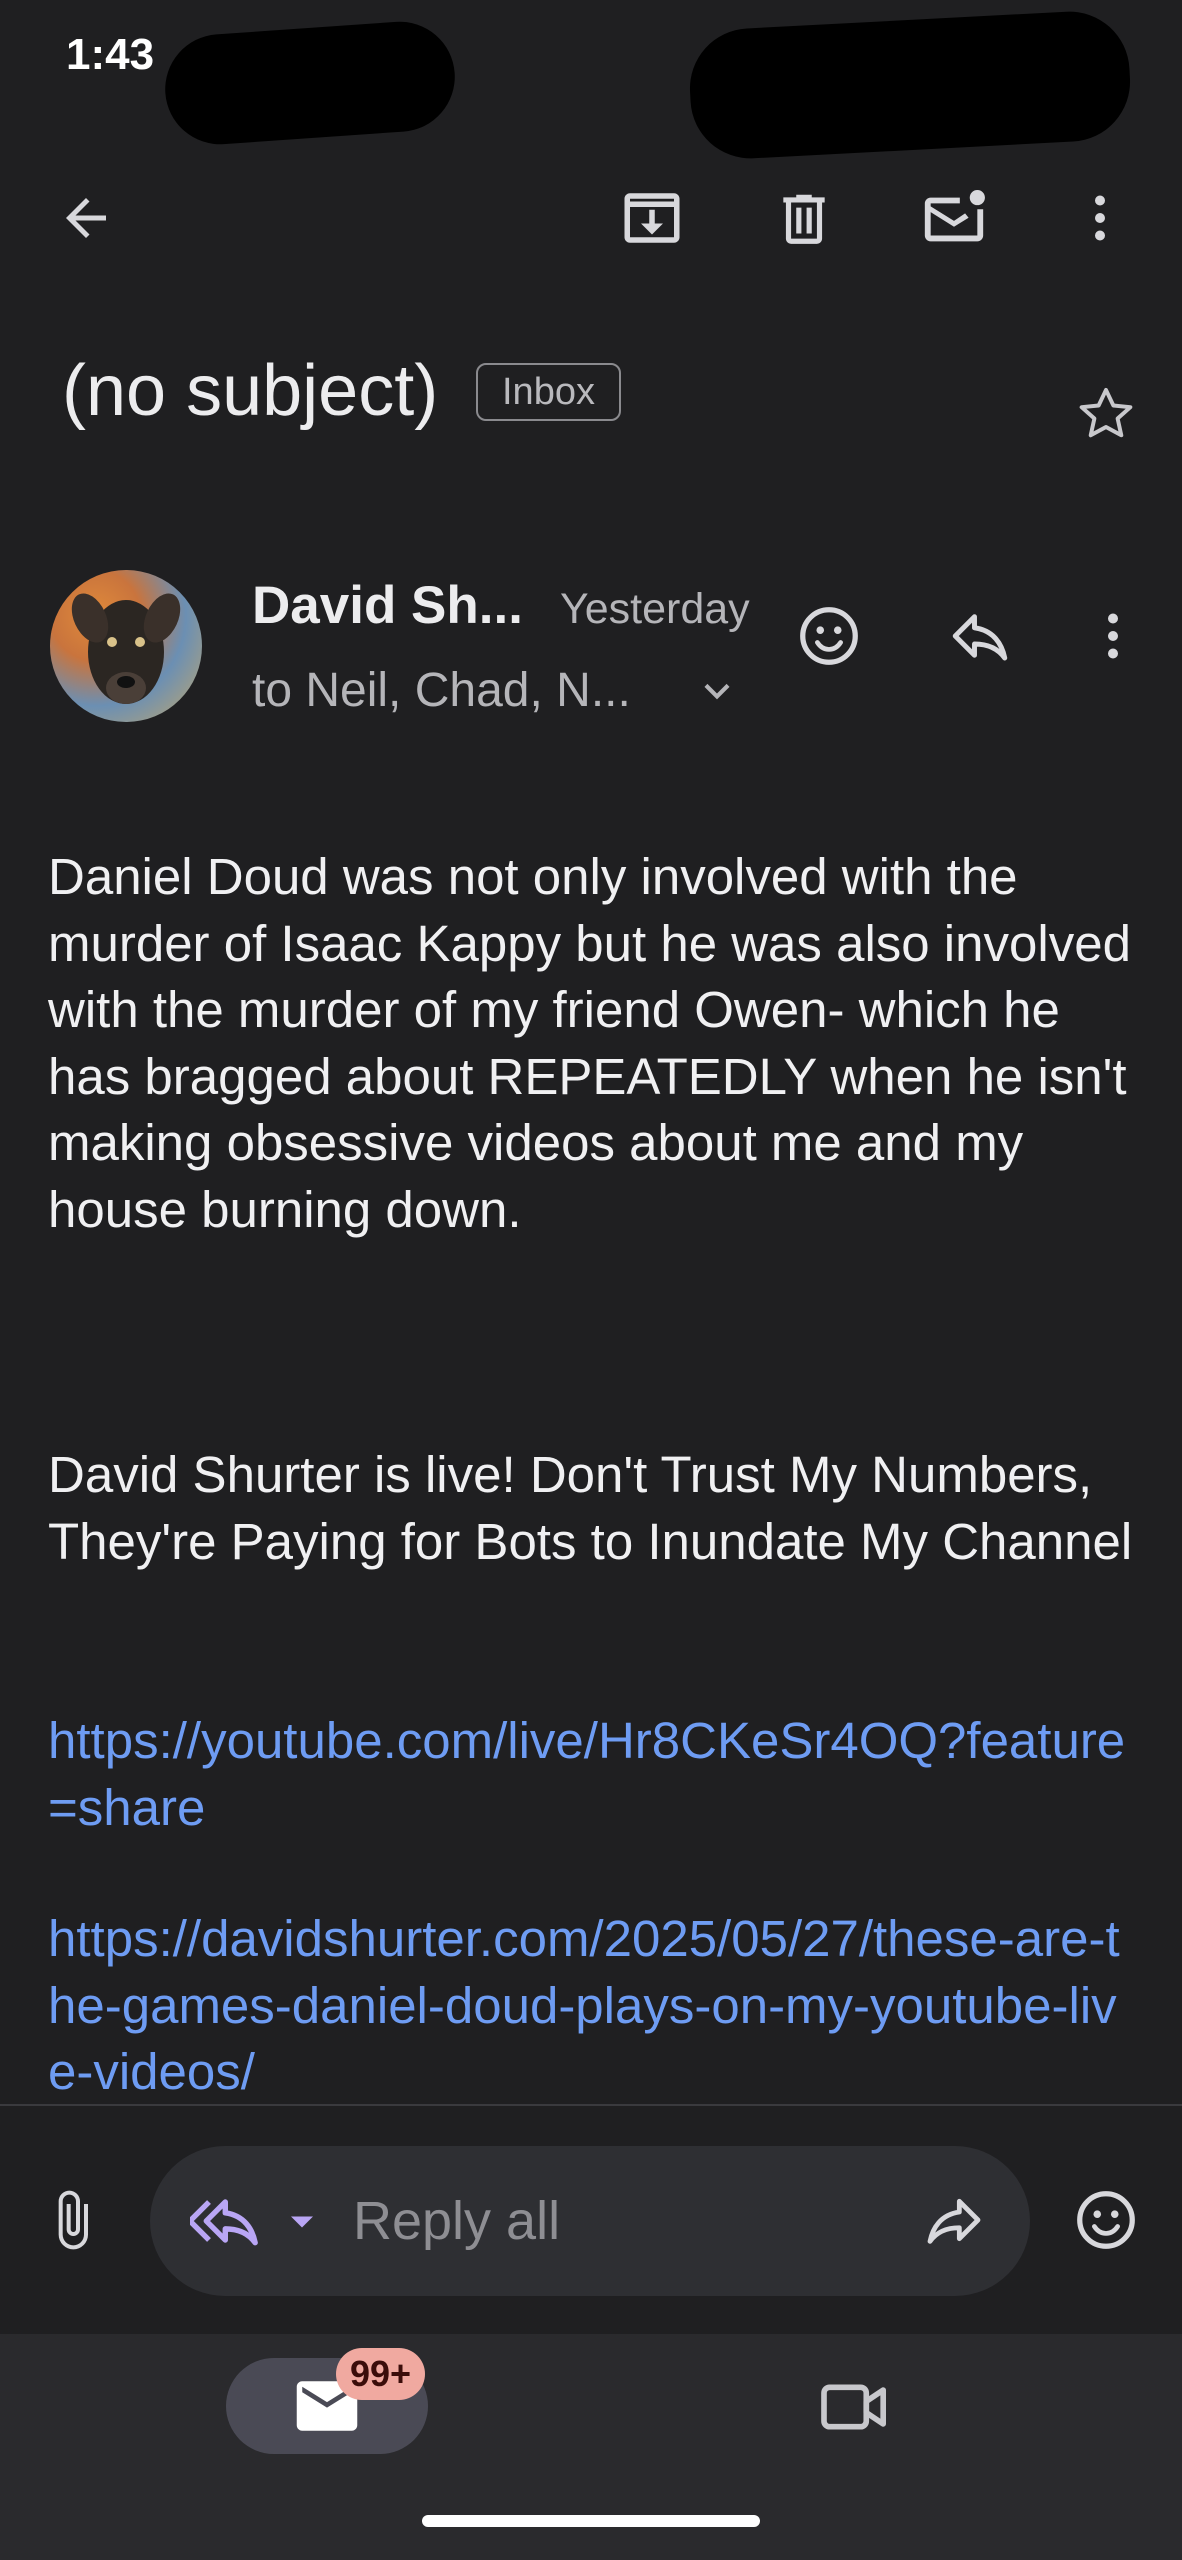 The width and height of the screenshot is (1182, 2560). Describe the element at coordinates (548, 392) in the screenshot. I see `inbox-label-chip: Inbox` at that location.